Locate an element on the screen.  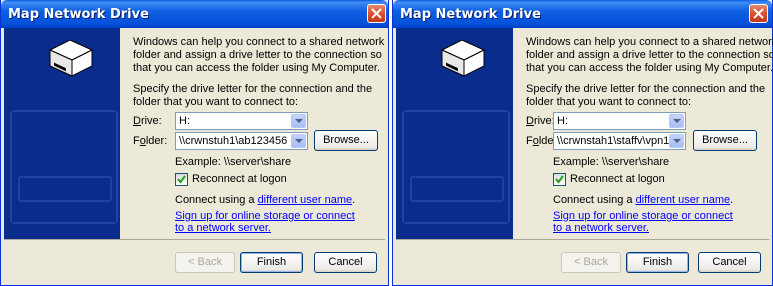
folder-combobox: \\crwnstuh1\ab123456 is located at coordinates (241, 141).